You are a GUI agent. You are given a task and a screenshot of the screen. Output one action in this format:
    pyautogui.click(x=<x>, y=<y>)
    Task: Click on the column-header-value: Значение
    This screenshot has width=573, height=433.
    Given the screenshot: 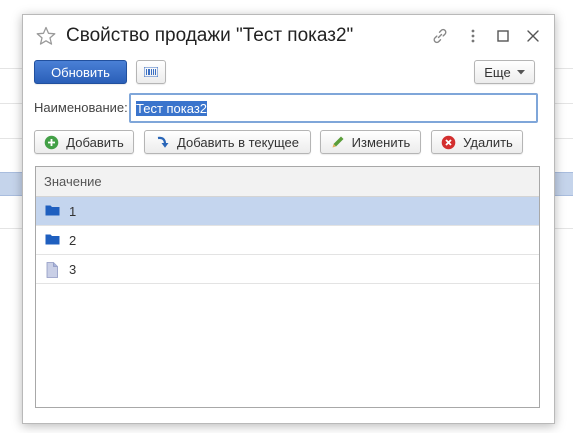 What is the action you would take?
    pyautogui.click(x=287, y=182)
    